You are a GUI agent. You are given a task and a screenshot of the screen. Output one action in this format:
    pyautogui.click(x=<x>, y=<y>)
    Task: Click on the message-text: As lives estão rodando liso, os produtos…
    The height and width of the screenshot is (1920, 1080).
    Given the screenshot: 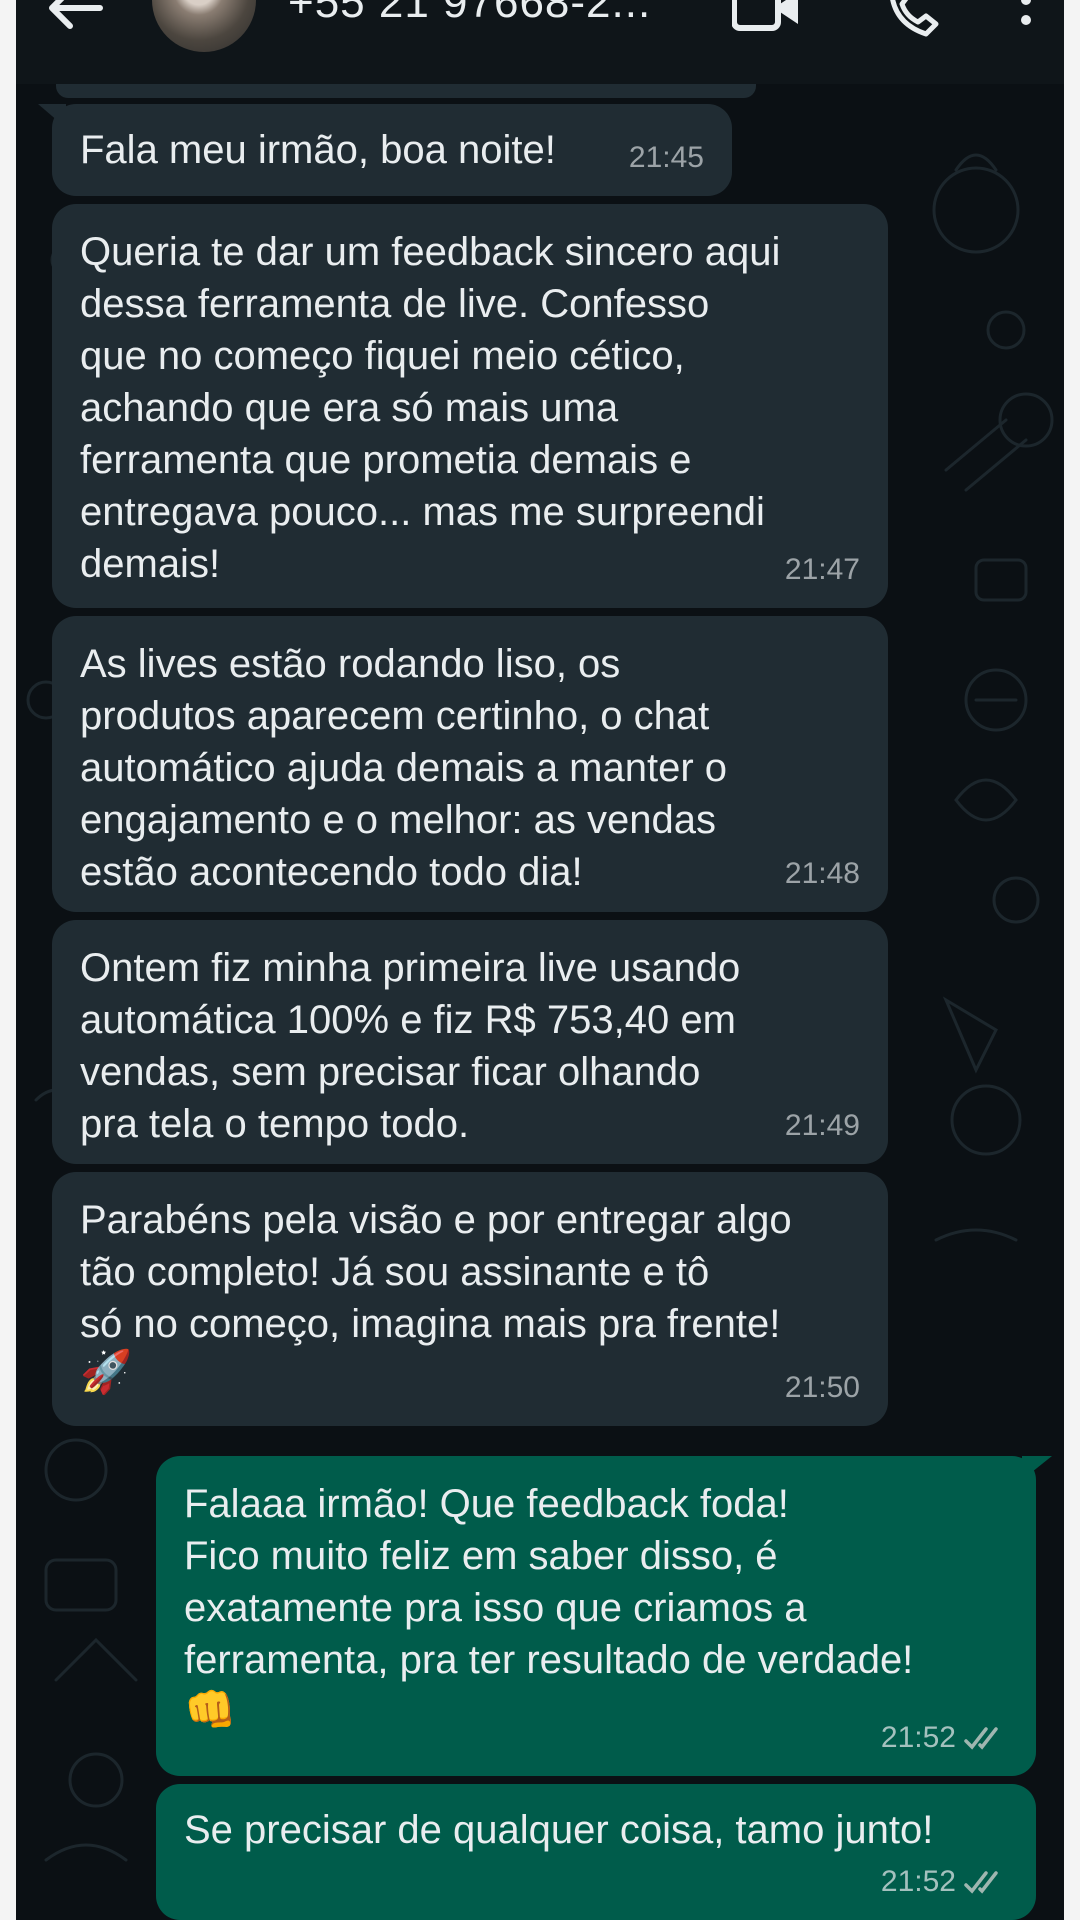 What is the action you would take?
    pyautogui.click(x=404, y=768)
    